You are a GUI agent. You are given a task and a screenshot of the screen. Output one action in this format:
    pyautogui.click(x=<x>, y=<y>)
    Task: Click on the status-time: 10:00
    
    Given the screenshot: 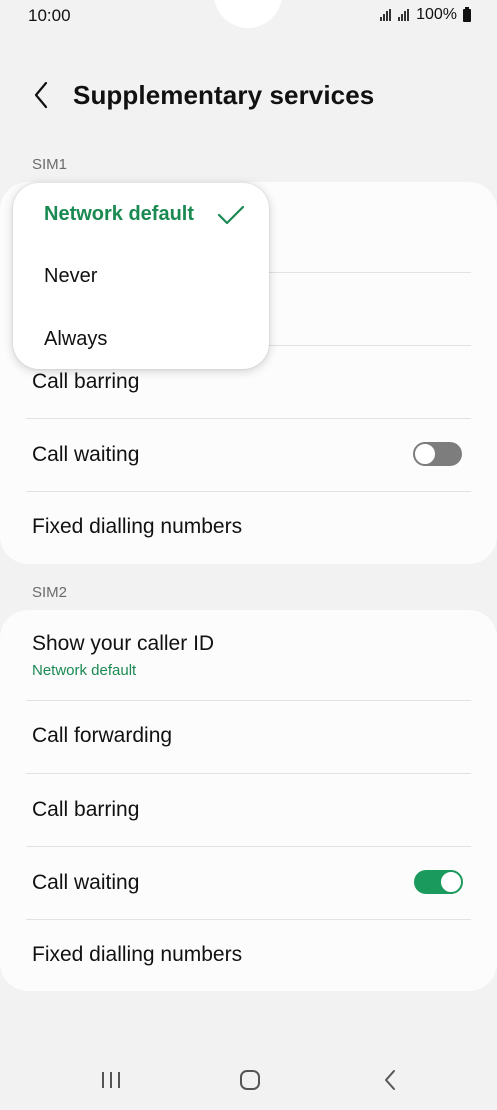 What is the action you would take?
    pyautogui.click(x=49, y=15)
    